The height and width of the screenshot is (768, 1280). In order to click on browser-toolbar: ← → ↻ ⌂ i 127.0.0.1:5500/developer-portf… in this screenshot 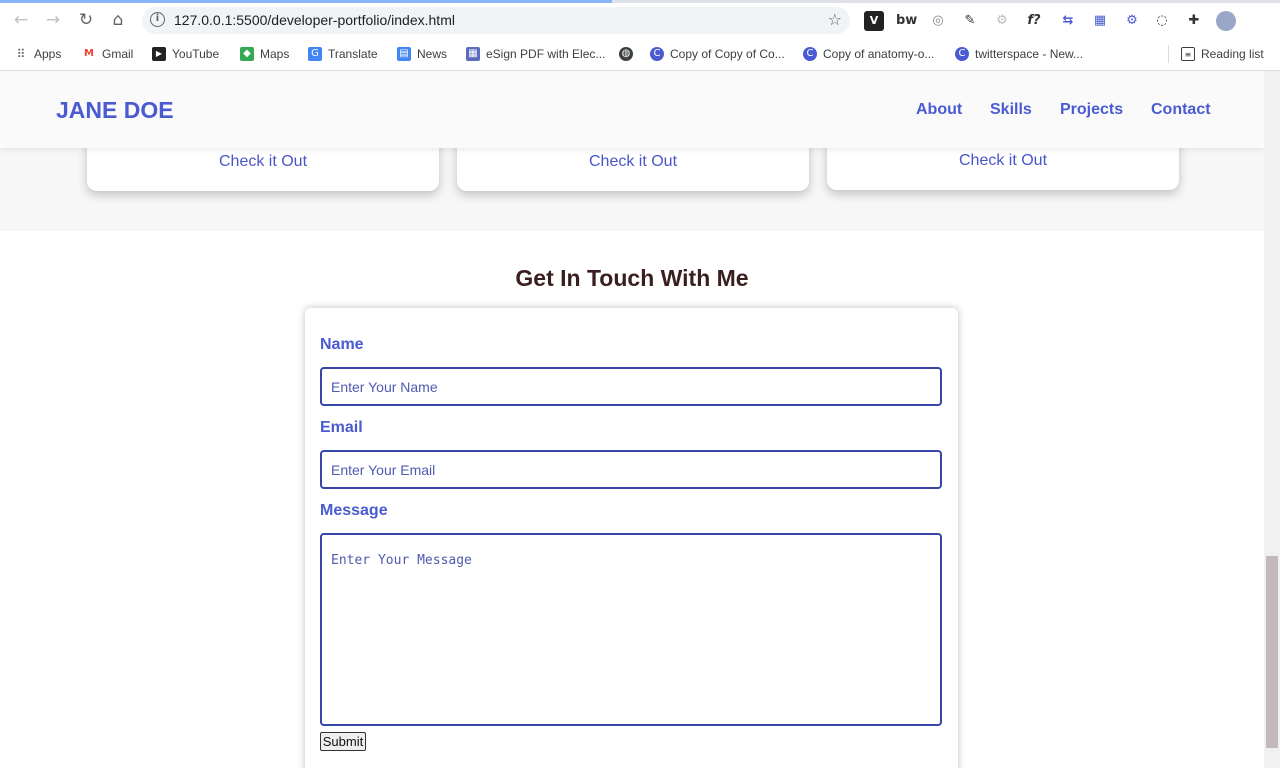, I will do `click(640, 20)`.